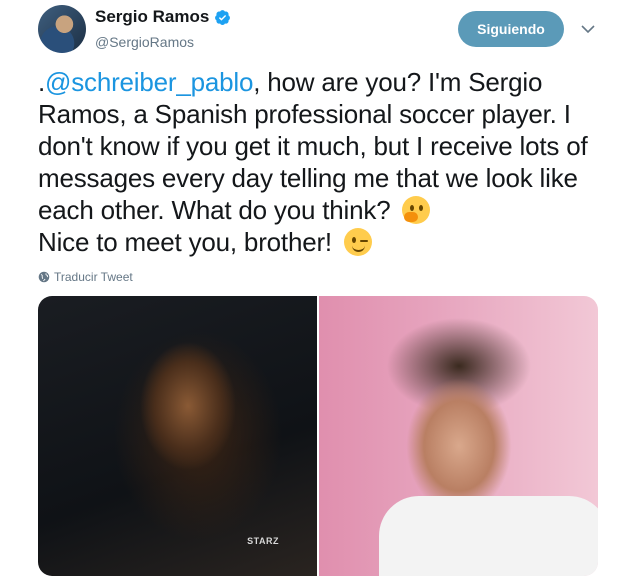 The image size is (635, 588). What do you see at coordinates (488, 536) in the screenshot?
I see `photo-shirt` at bounding box center [488, 536].